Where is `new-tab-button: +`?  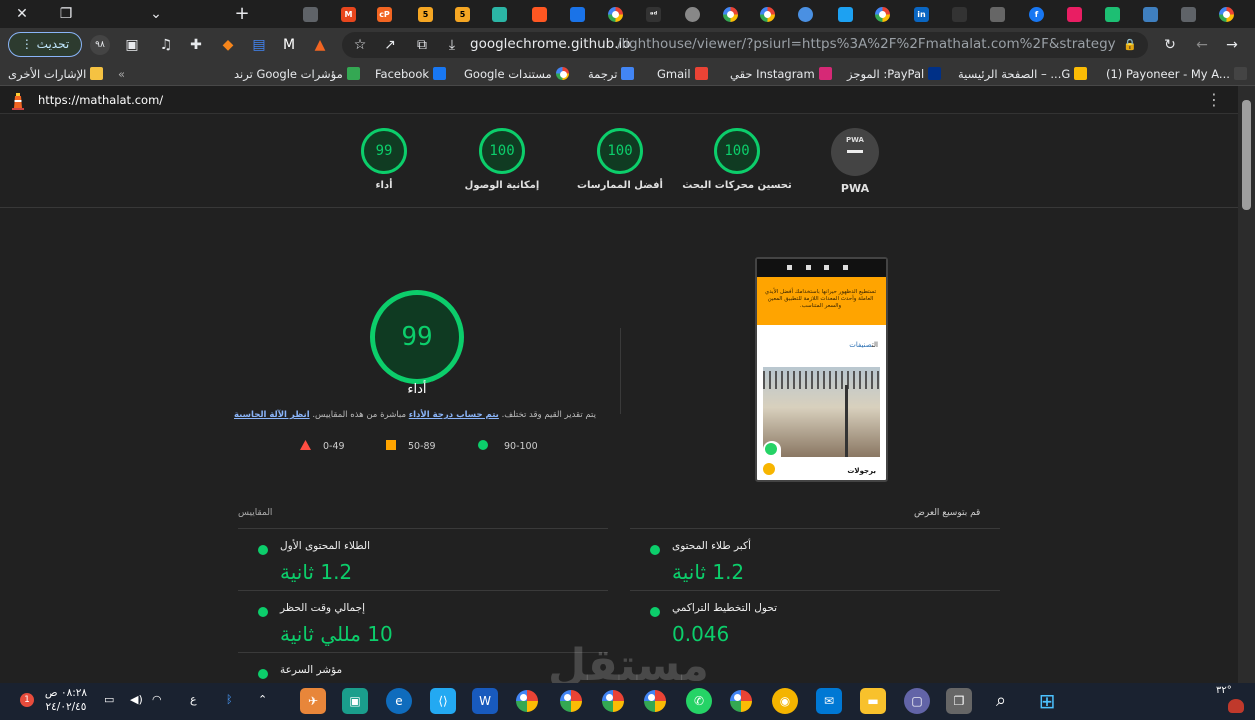
new-tab-button: + is located at coordinates (242, 14).